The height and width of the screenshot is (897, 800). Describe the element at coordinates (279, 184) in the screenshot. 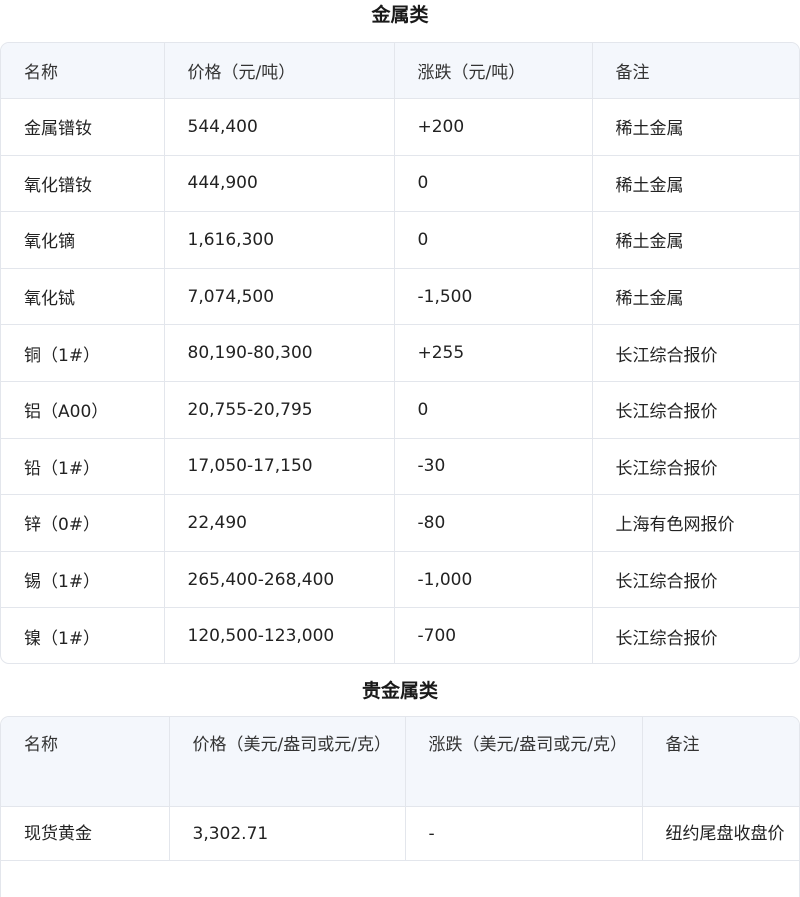

I see `cell-price: 444,900` at that location.